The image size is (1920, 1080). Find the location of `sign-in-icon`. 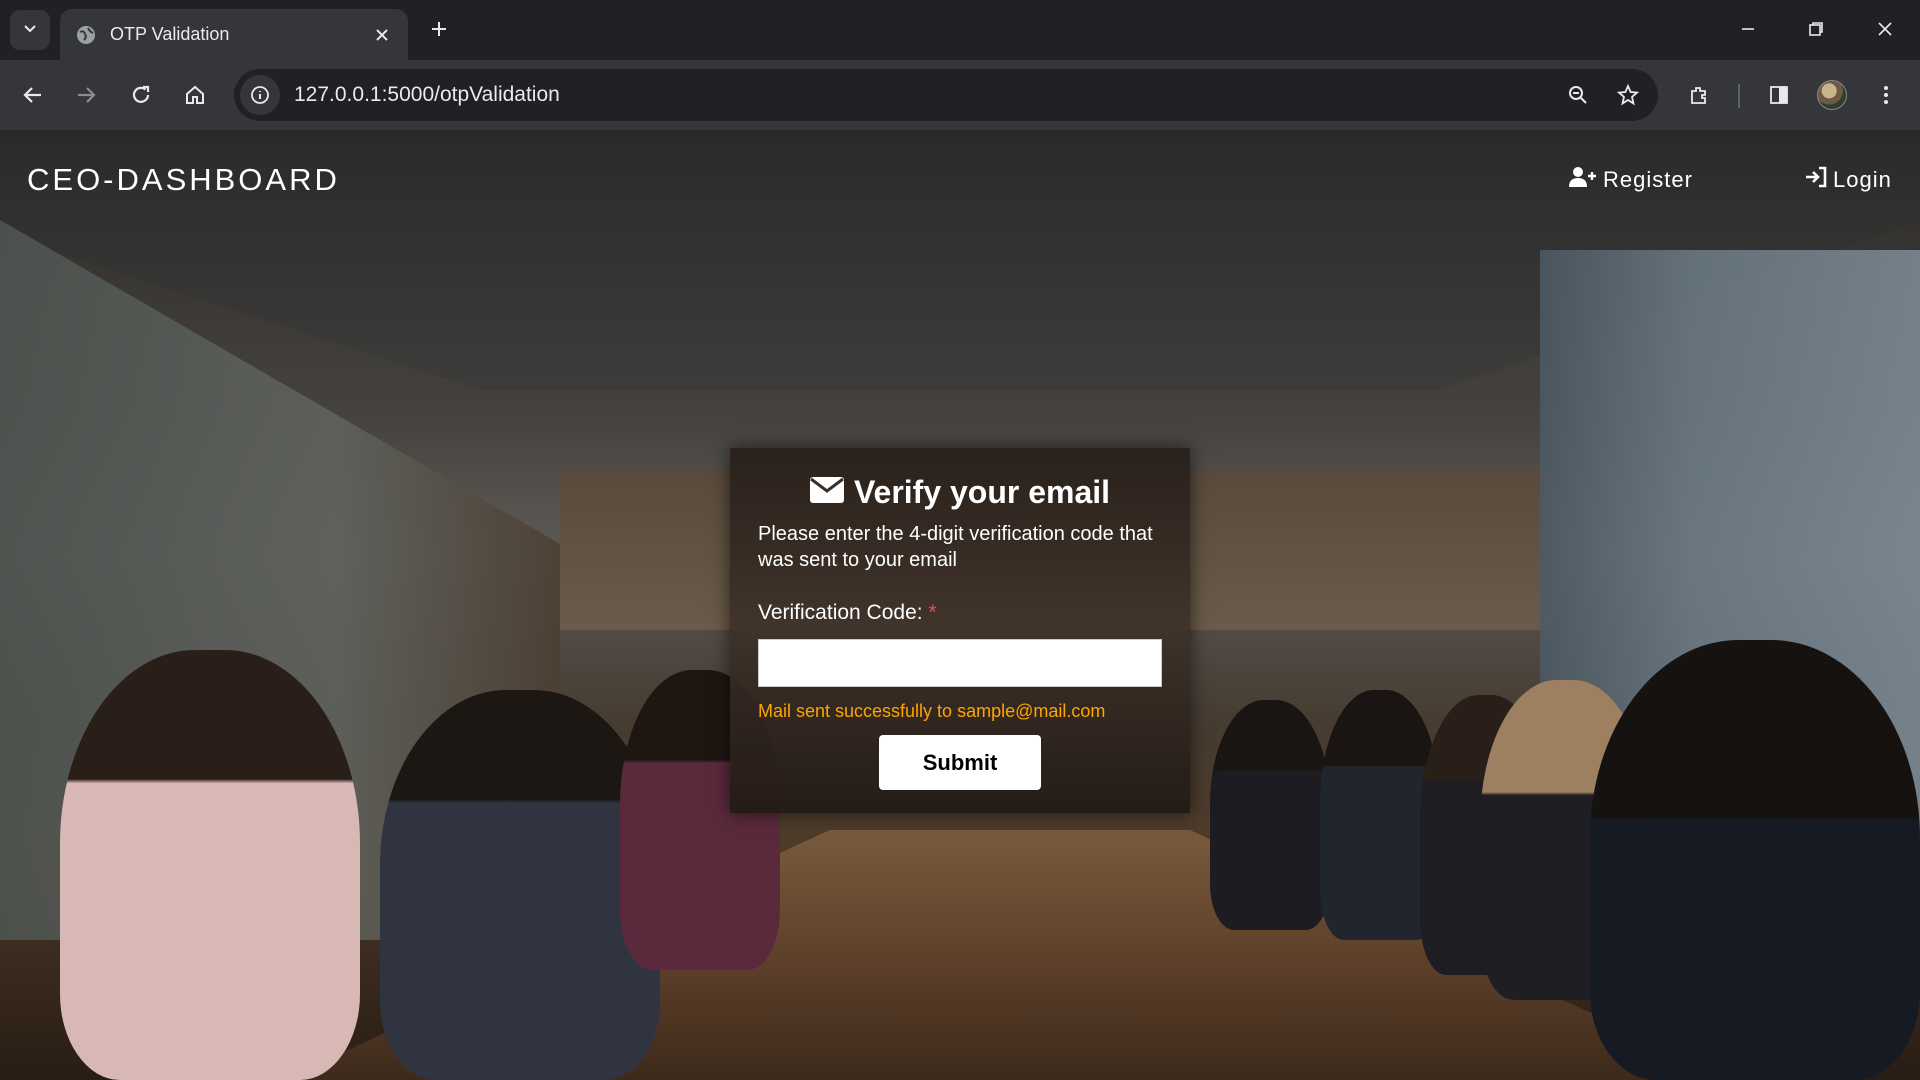

sign-in-icon is located at coordinates (1816, 180).